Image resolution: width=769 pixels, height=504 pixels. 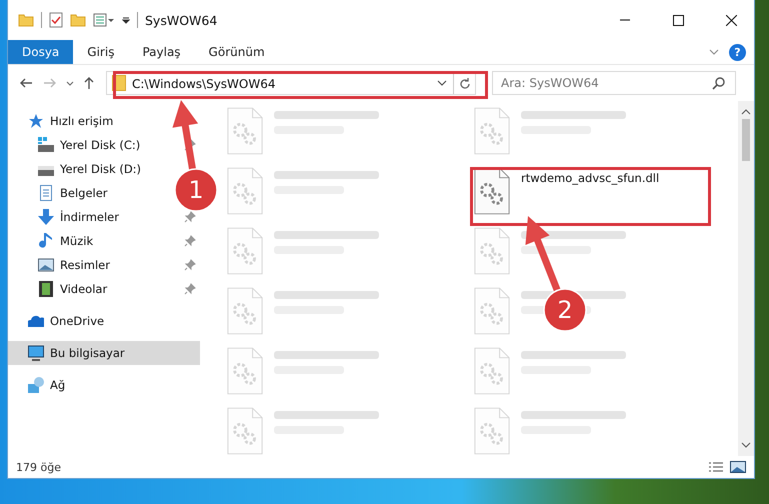 I want to click on step-number: 1, so click(x=196, y=190).